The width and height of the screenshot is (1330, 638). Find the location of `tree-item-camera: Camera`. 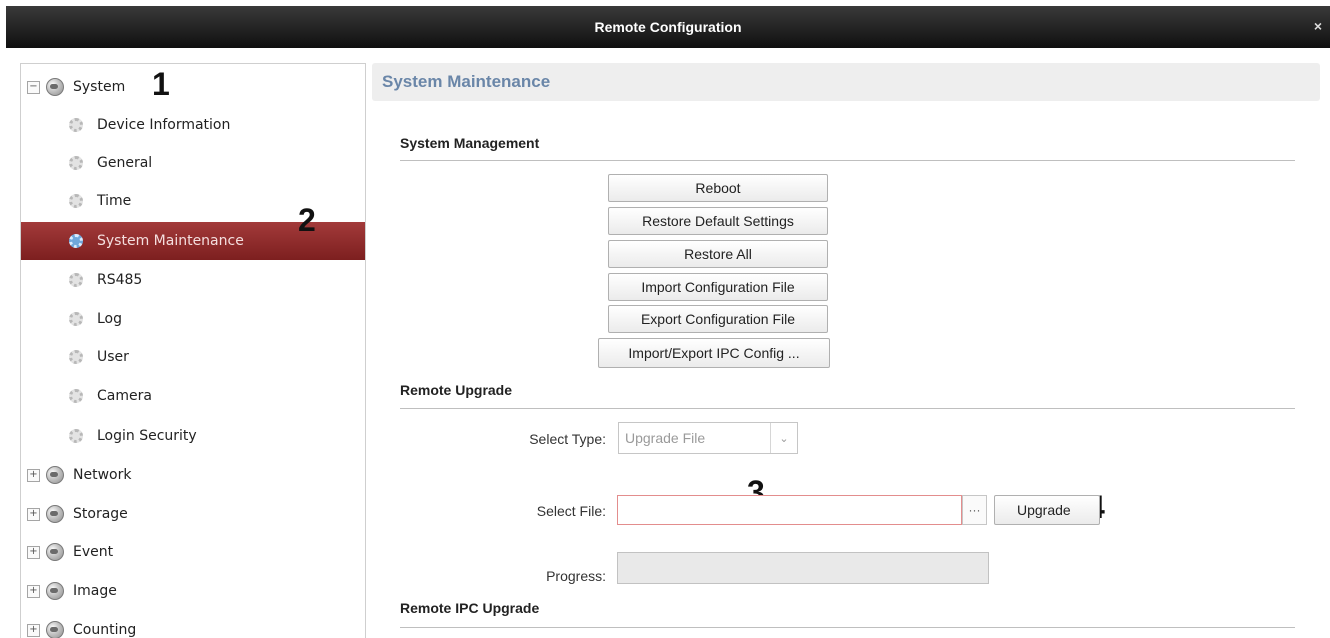

tree-item-camera: Camera is located at coordinates (193, 396).